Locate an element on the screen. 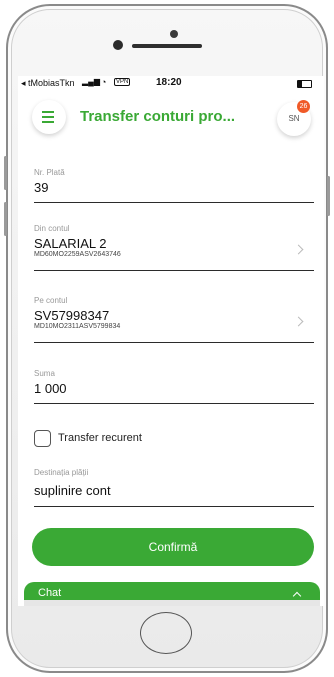  from-account-iban: MD60MO2259ASV2643746 is located at coordinates (77, 254).